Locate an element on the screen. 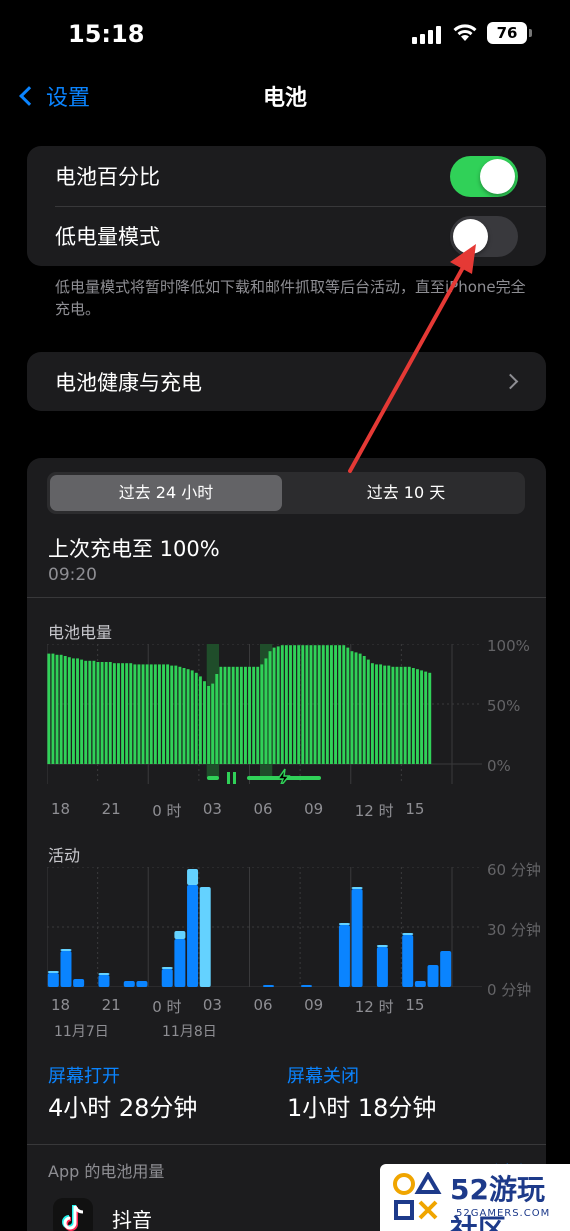  low-power-mode-row: 低电量模式 is located at coordinates (286, 236).